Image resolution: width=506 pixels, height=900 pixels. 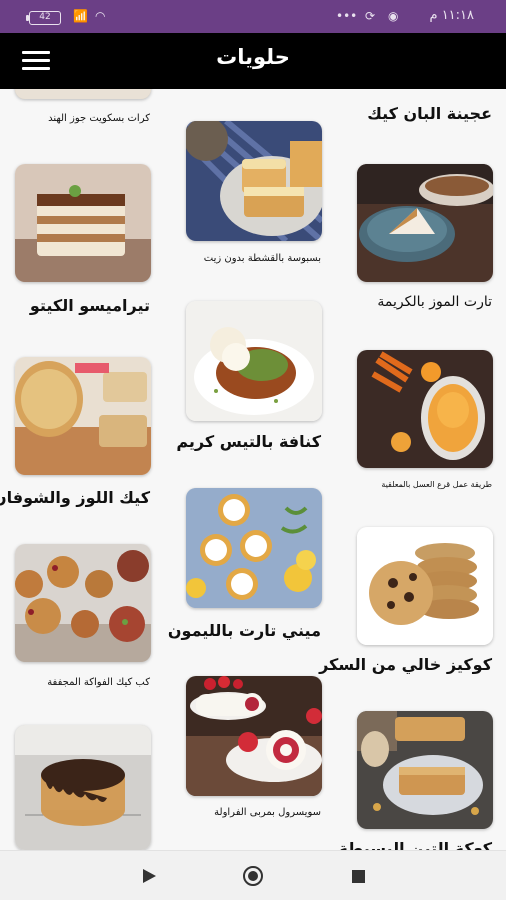 I want to click on back-icon, so click(x=149, y=876).